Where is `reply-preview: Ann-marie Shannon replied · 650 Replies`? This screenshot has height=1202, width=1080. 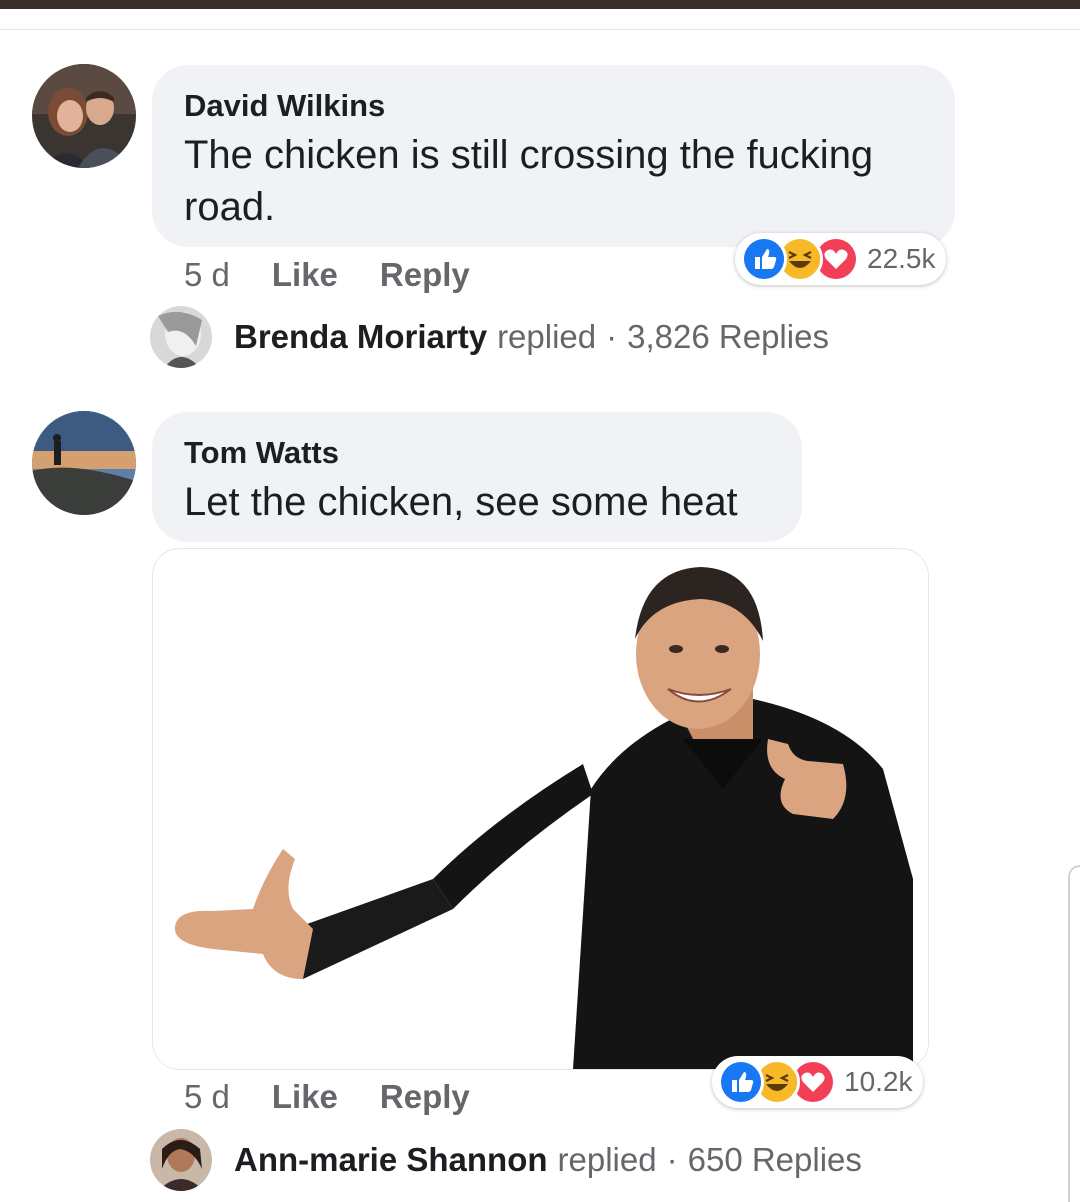
reply-preview: Ann-marie Shannon replied · 650 Replies is located at coordinates (506, 1160).